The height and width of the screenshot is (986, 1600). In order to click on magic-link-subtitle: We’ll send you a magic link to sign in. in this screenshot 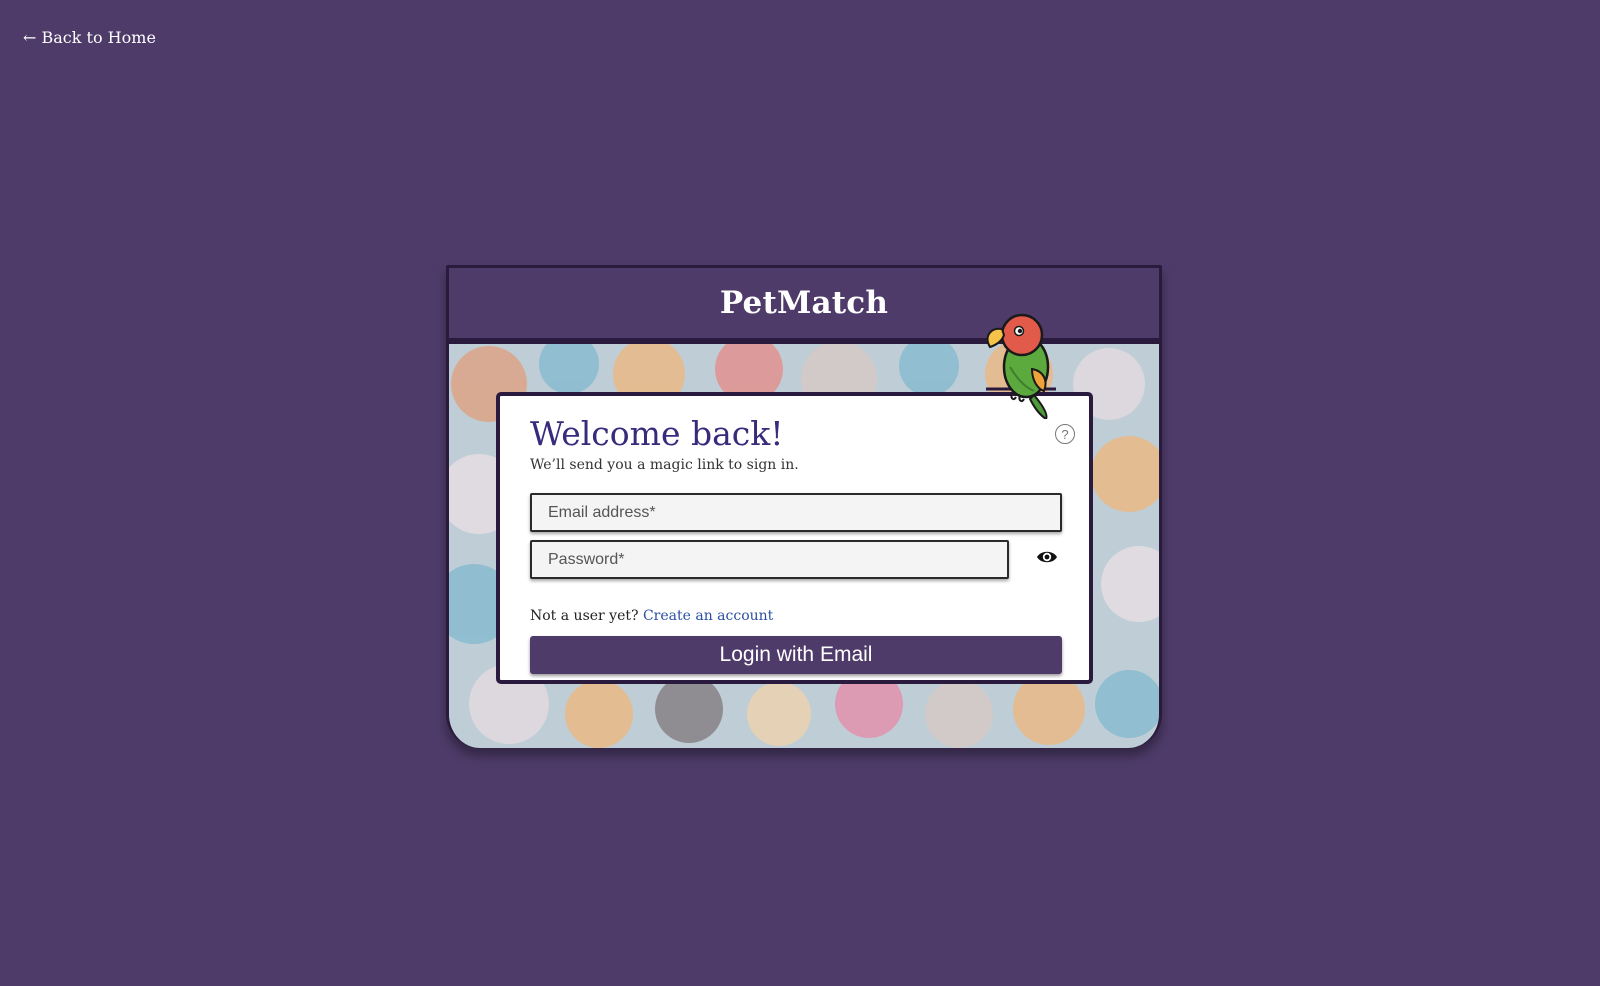, I will do `click(664, 465)`.